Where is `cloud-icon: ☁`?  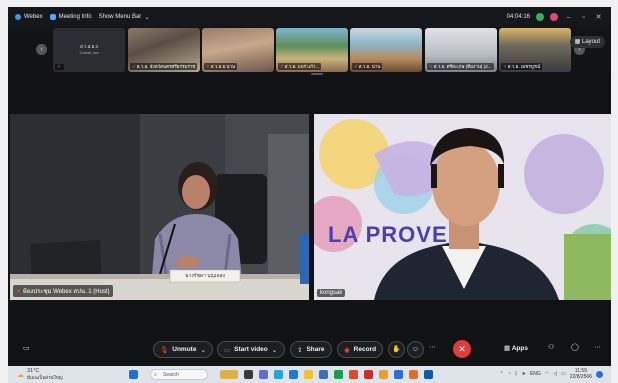 cloud-icon: ☁ is located at coordinates (20, 375).